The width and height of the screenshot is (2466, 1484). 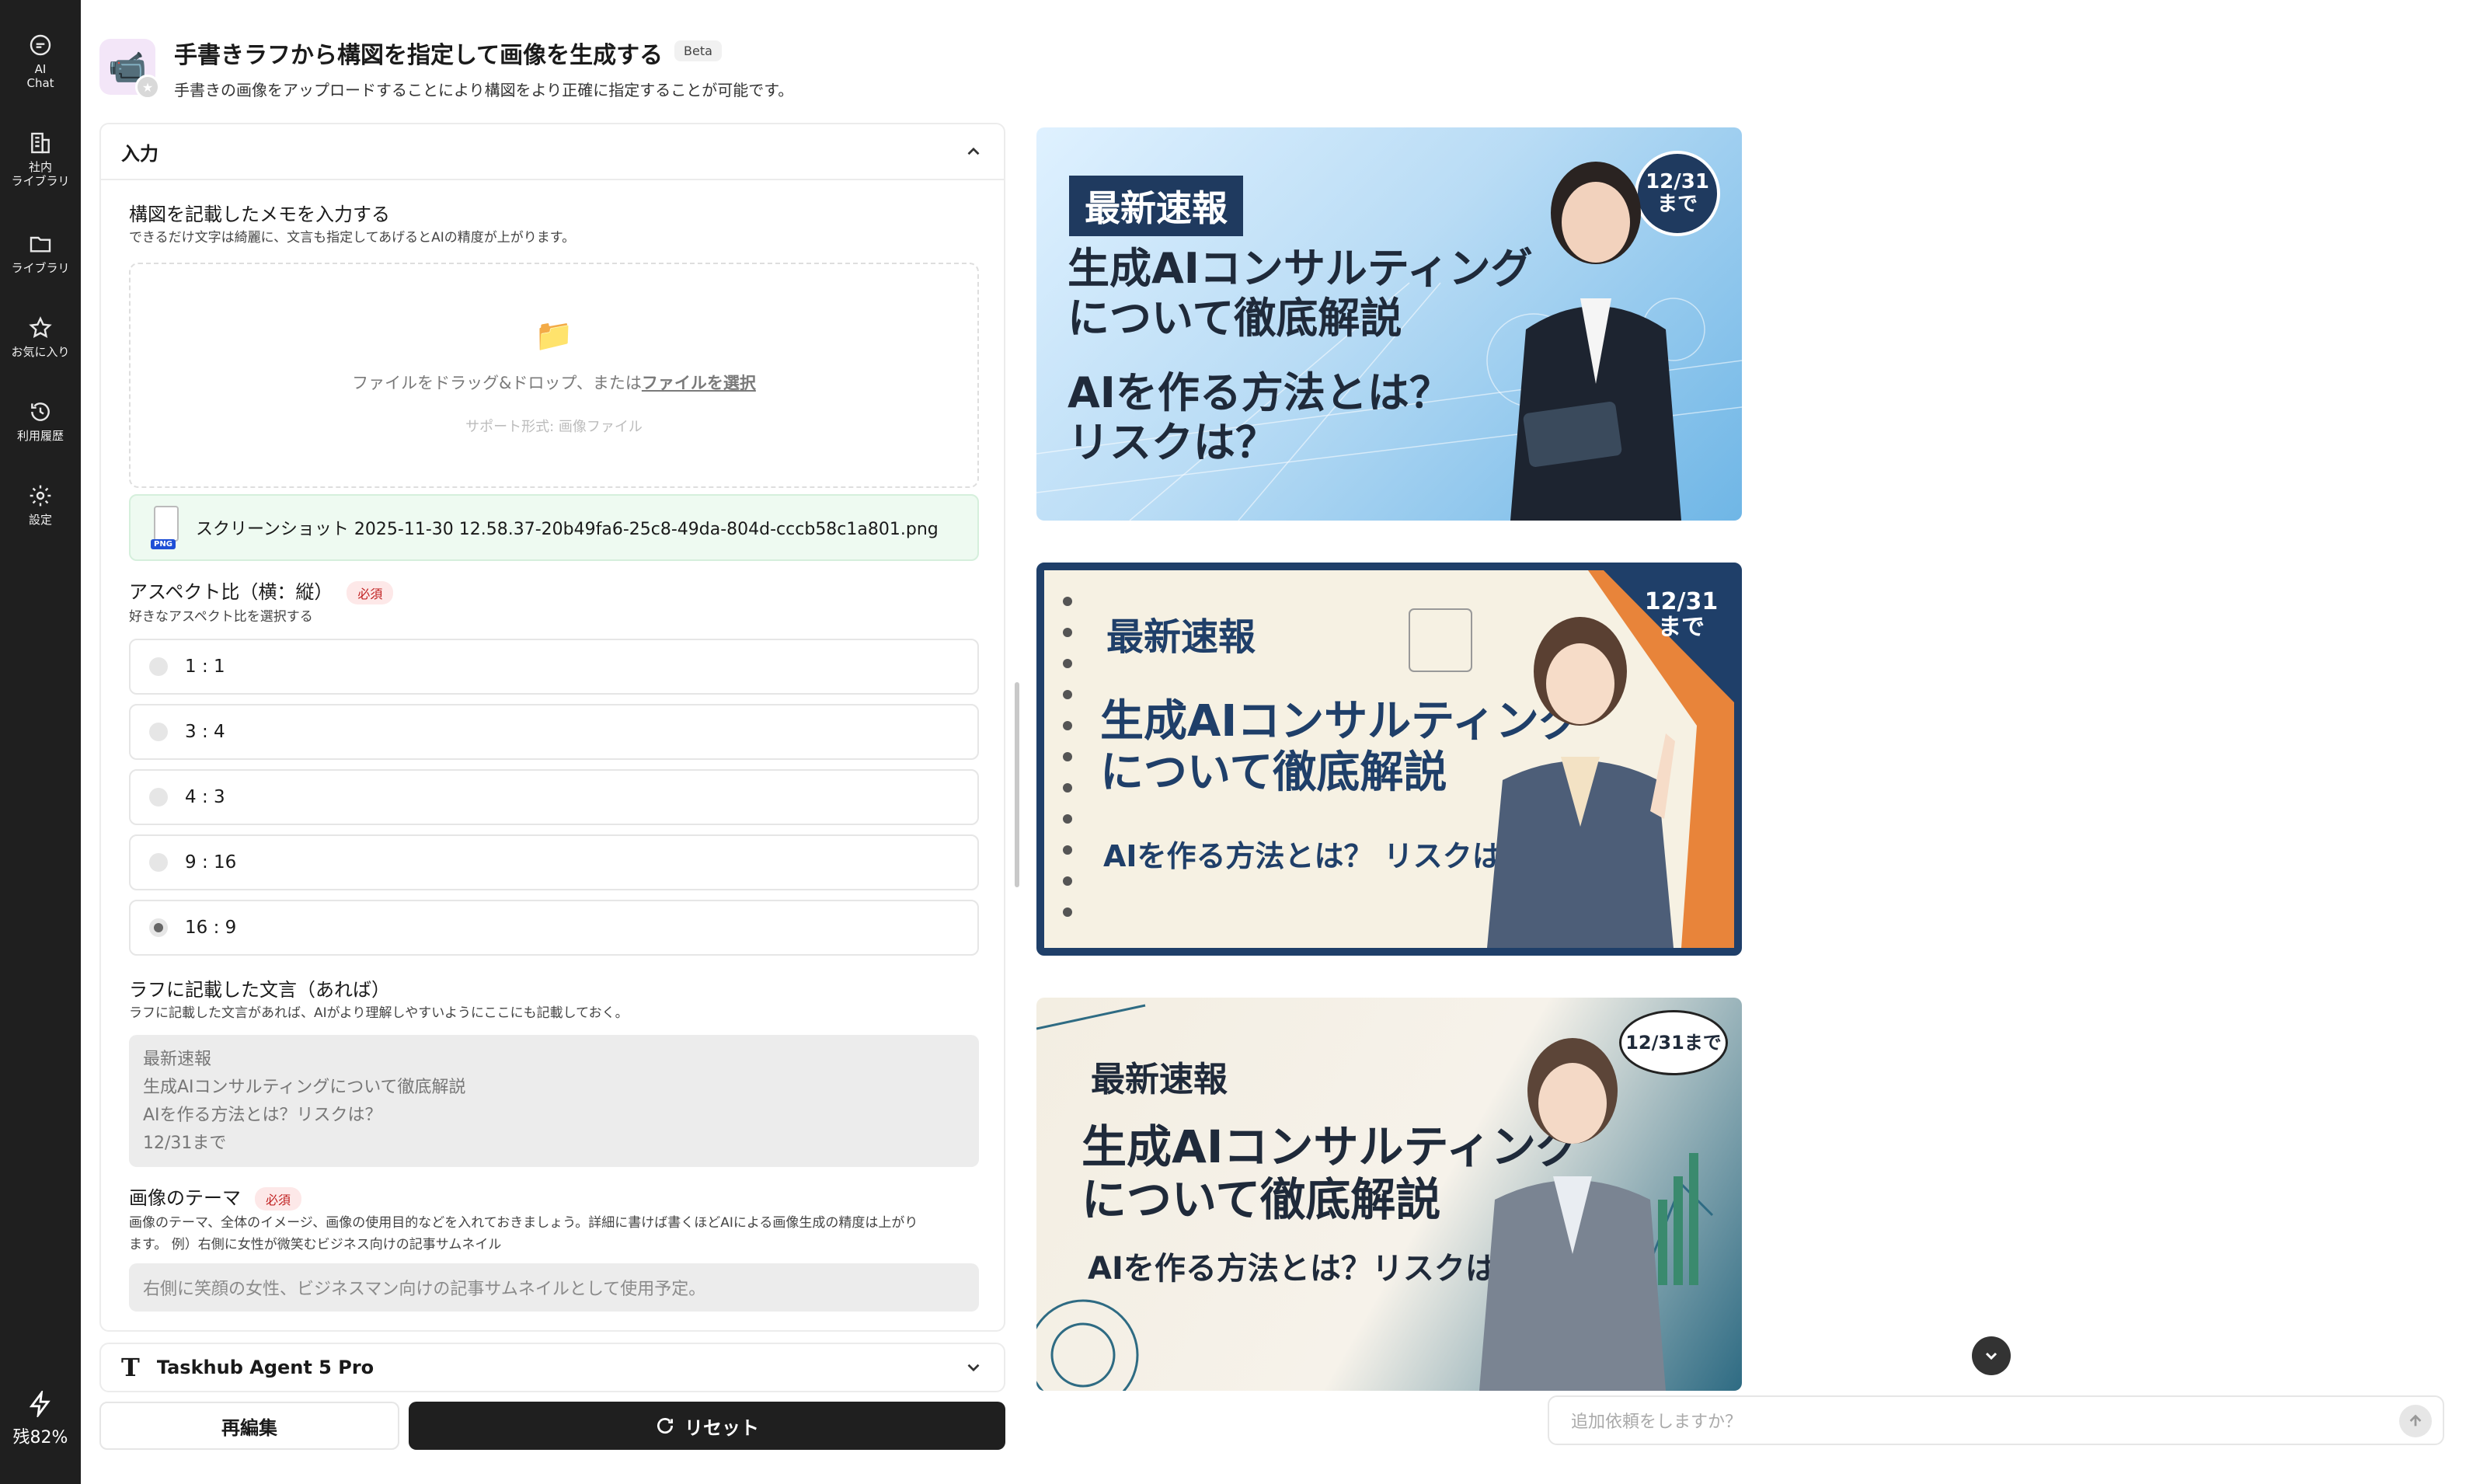 I want to click on reset-button-label: リセット, so click(x=721, y=1427).